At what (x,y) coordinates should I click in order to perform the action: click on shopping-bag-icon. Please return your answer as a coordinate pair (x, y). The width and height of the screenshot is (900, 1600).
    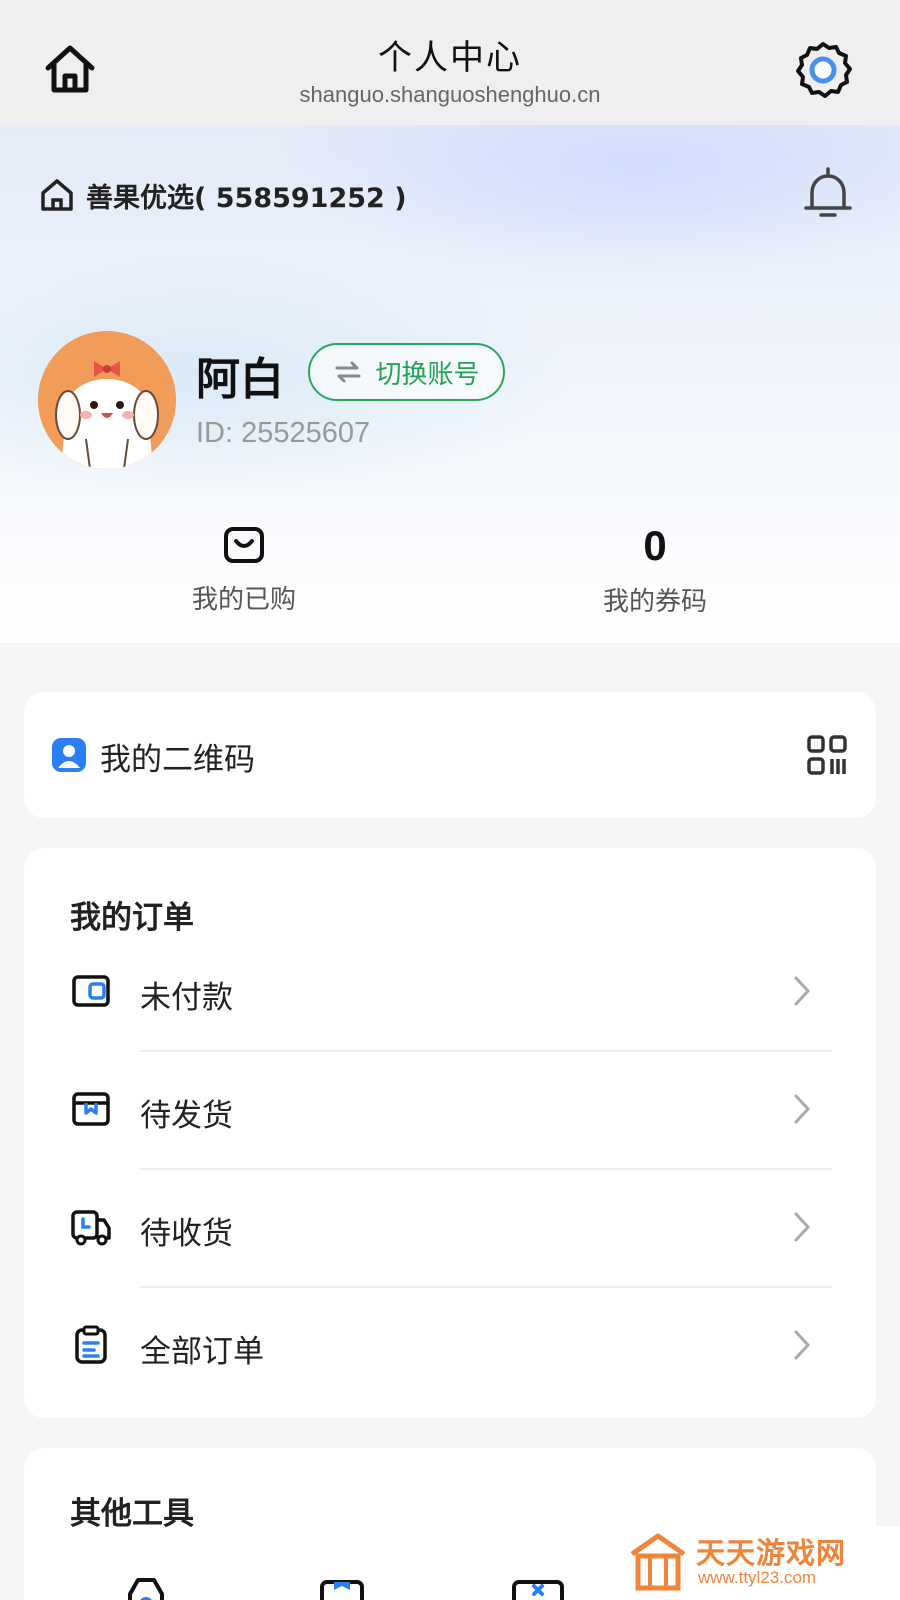
    Looking at the image, I should click on (244, 545).